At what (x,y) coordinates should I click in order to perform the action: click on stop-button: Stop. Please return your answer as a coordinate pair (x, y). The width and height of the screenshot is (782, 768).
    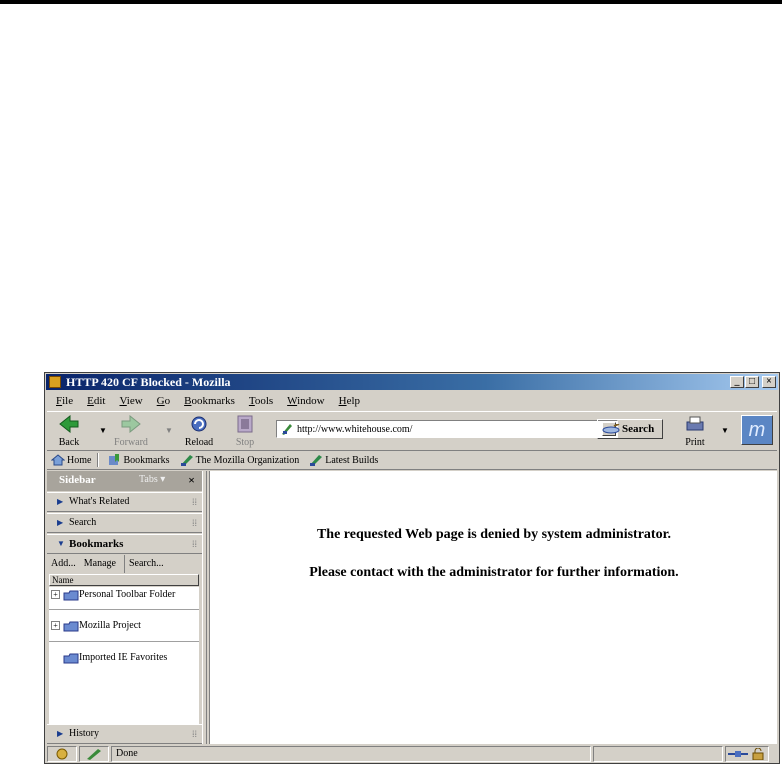
    Looking at the image, I should click on (245, 431).